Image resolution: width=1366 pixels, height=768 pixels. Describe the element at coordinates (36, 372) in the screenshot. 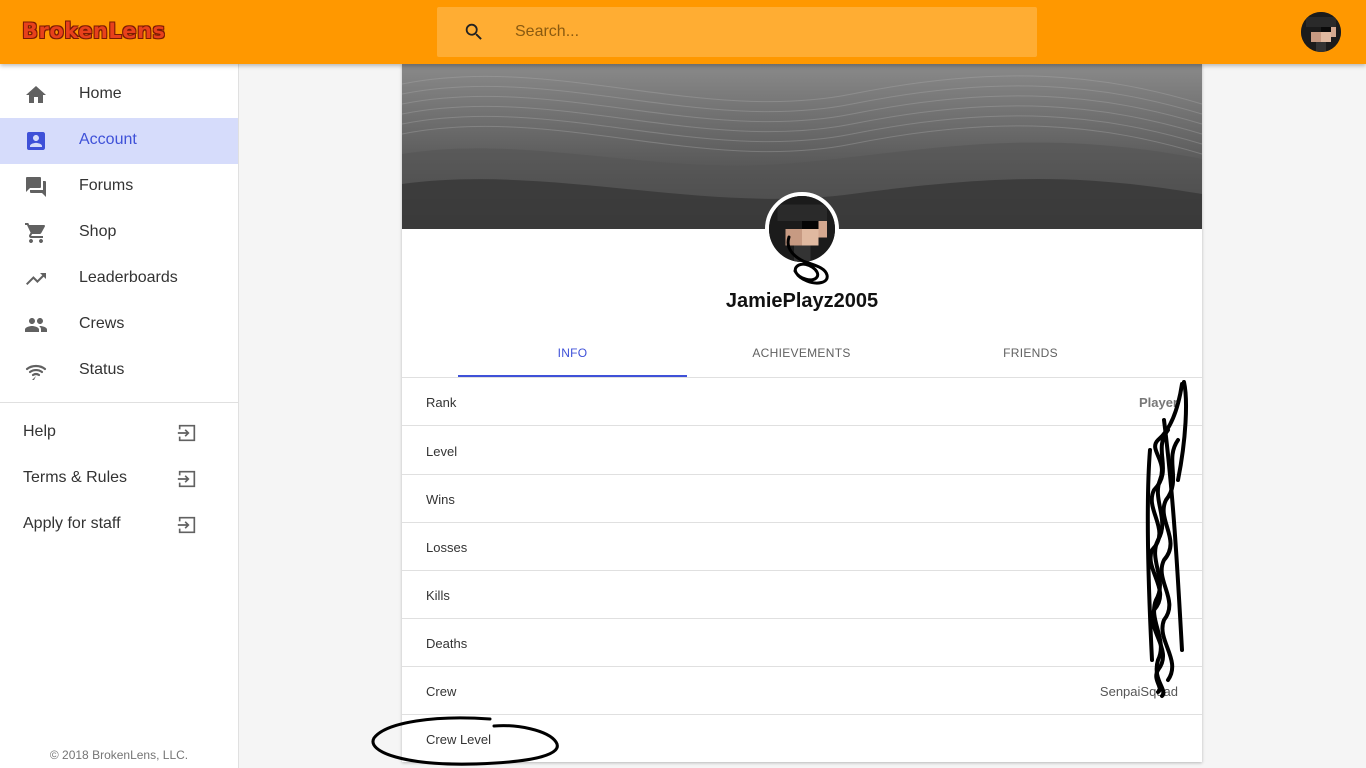

I see `signal-icon` at that location.